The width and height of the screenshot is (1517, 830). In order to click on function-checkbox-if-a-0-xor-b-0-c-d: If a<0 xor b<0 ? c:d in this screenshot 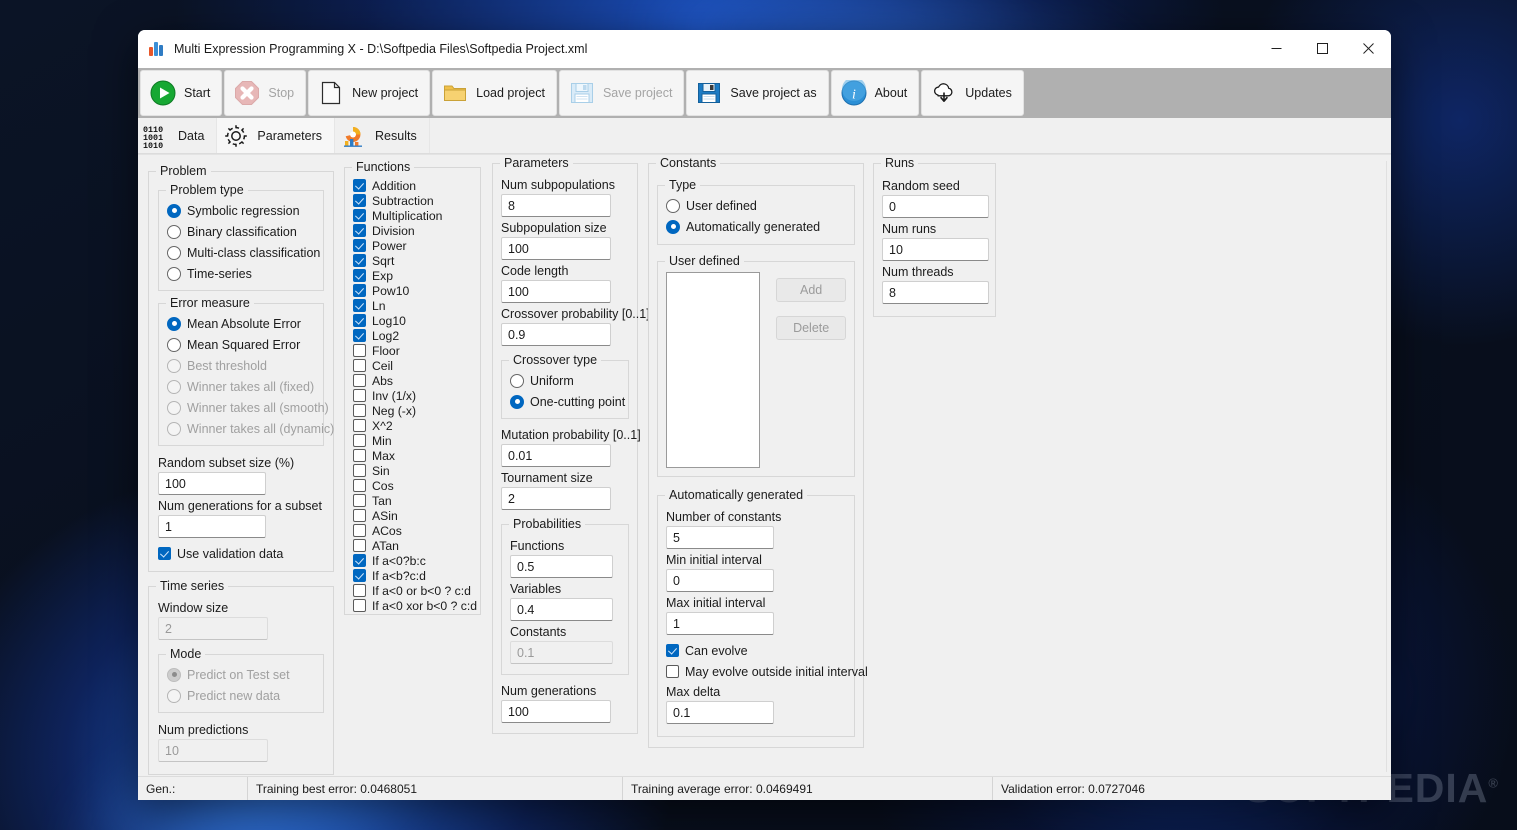, I will do `click(415, 605)`.